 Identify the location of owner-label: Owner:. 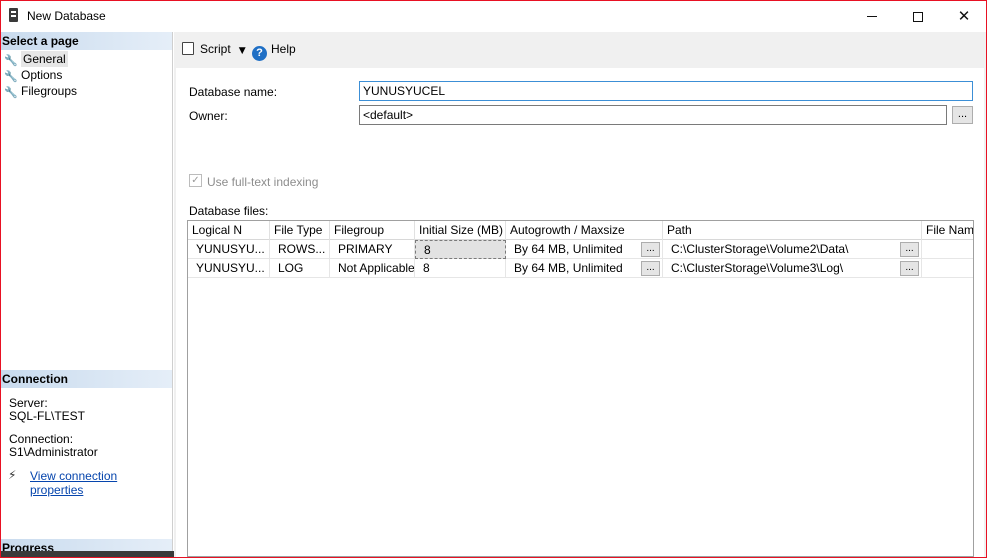
(208, 116).